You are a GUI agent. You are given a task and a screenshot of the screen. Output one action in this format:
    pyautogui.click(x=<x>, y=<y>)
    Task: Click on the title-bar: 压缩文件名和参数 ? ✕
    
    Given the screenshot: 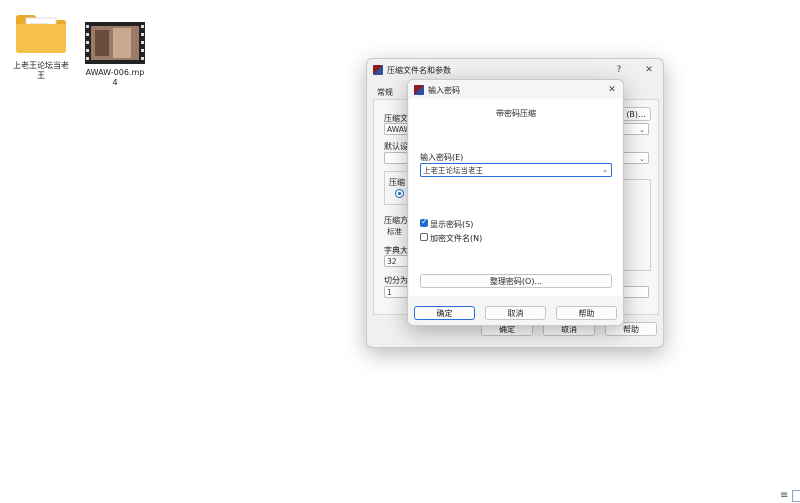 What is the action you would take?
    pyautogui.click(x=515, y=70)
    